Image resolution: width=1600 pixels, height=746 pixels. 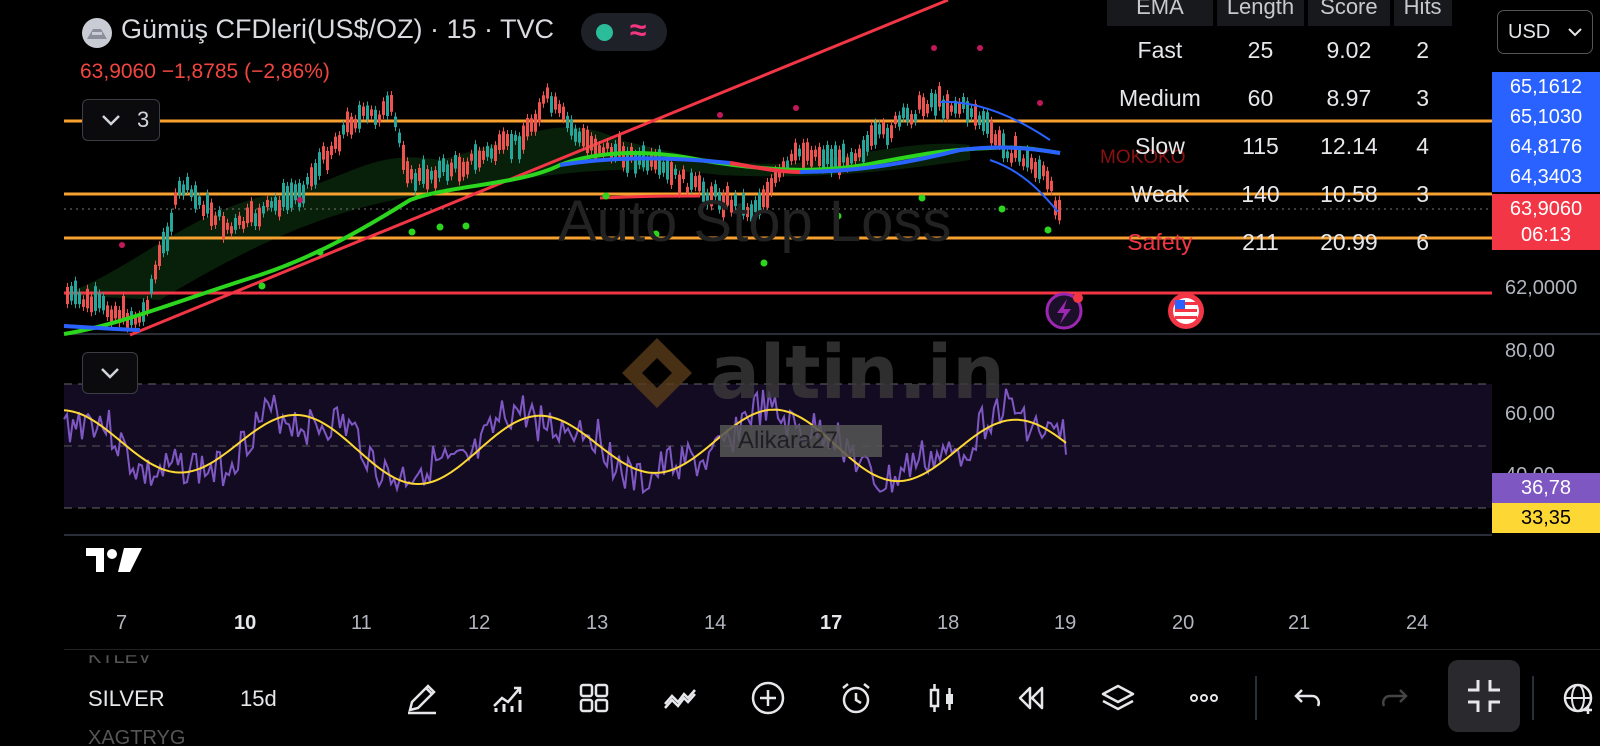 What do you see at coordinates (422, 698) in the screenshot?
I see `drawing-pen-icon` at bounding box center [422, 698].